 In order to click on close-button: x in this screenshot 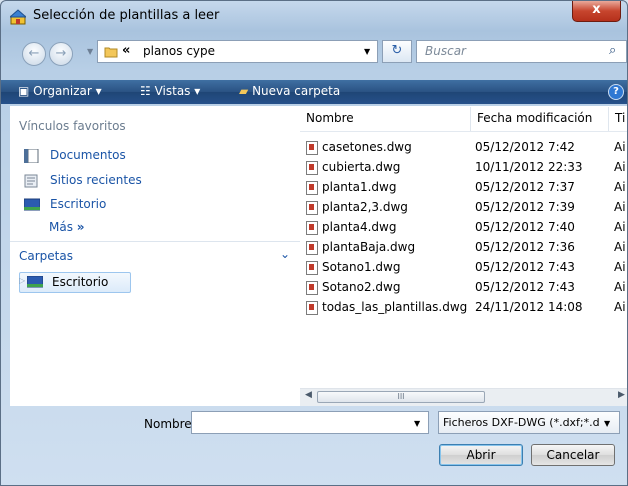, I will do `click(596, 11)`.